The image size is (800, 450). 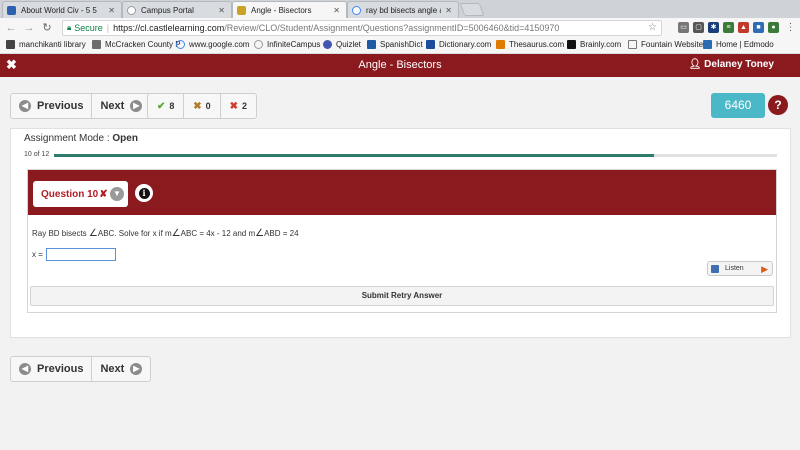 What do you see at coordinates (458, 44) in the screenshot?
I see `bookmark-item: Dictionary.com` at bounding box center [458, 44].